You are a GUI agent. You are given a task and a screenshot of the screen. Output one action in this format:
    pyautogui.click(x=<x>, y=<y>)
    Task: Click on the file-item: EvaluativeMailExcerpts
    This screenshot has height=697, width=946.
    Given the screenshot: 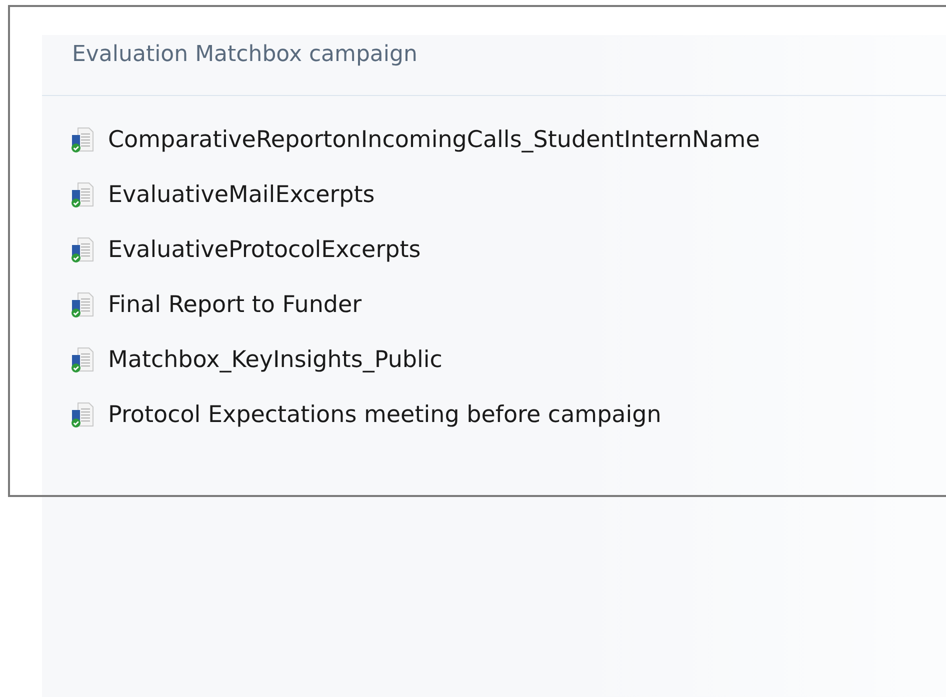 What is the action you would take?
    pyautogui.click(x=494, y=195)
    